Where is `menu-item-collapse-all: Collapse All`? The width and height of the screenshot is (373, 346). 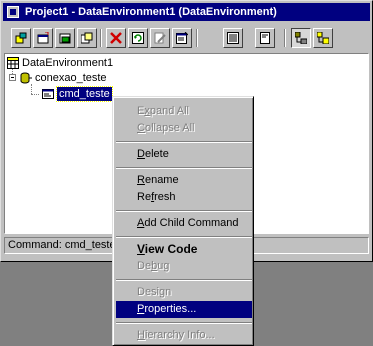 menu-item-collapse-all: Collapse All is located at coordinates (184, 128).